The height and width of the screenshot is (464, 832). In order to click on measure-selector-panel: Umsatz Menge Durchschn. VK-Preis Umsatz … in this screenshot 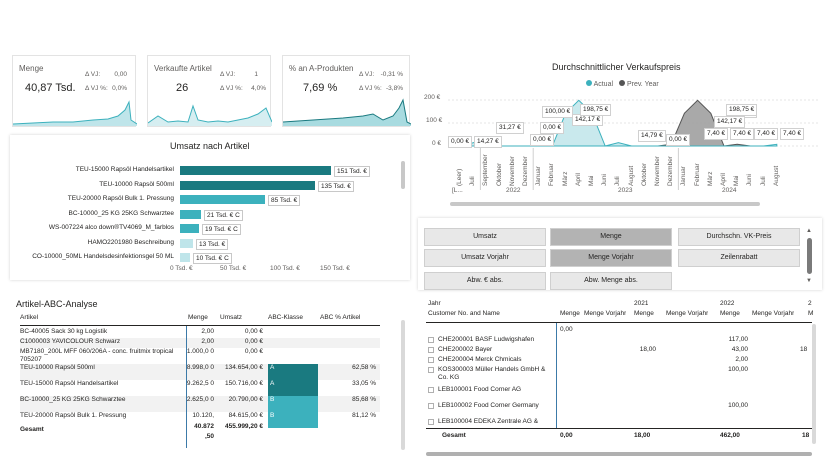, I will do `click(620, 254)`.